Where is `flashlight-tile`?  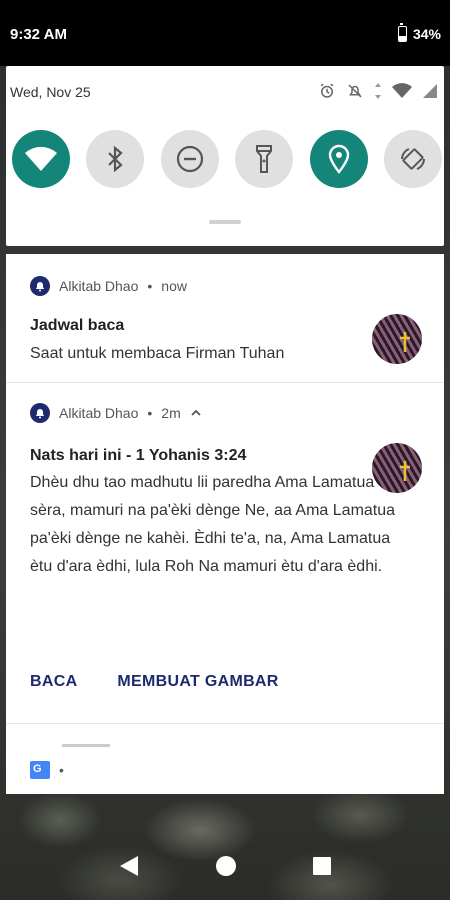 flashlight-tile is located at coordinates (264, 159).